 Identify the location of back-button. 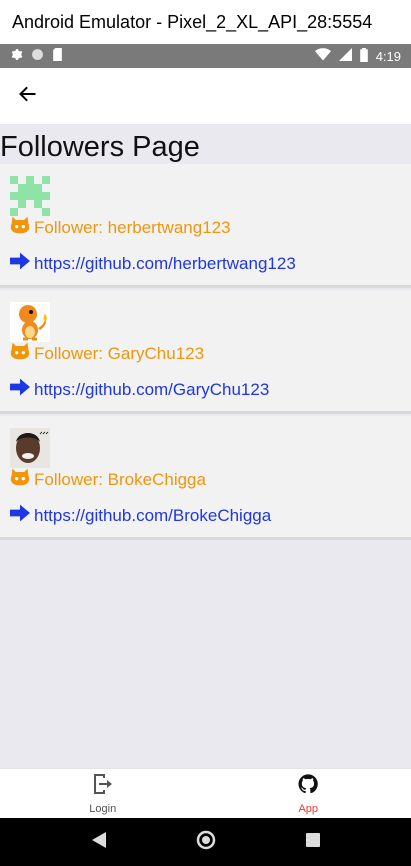
(28, 96).